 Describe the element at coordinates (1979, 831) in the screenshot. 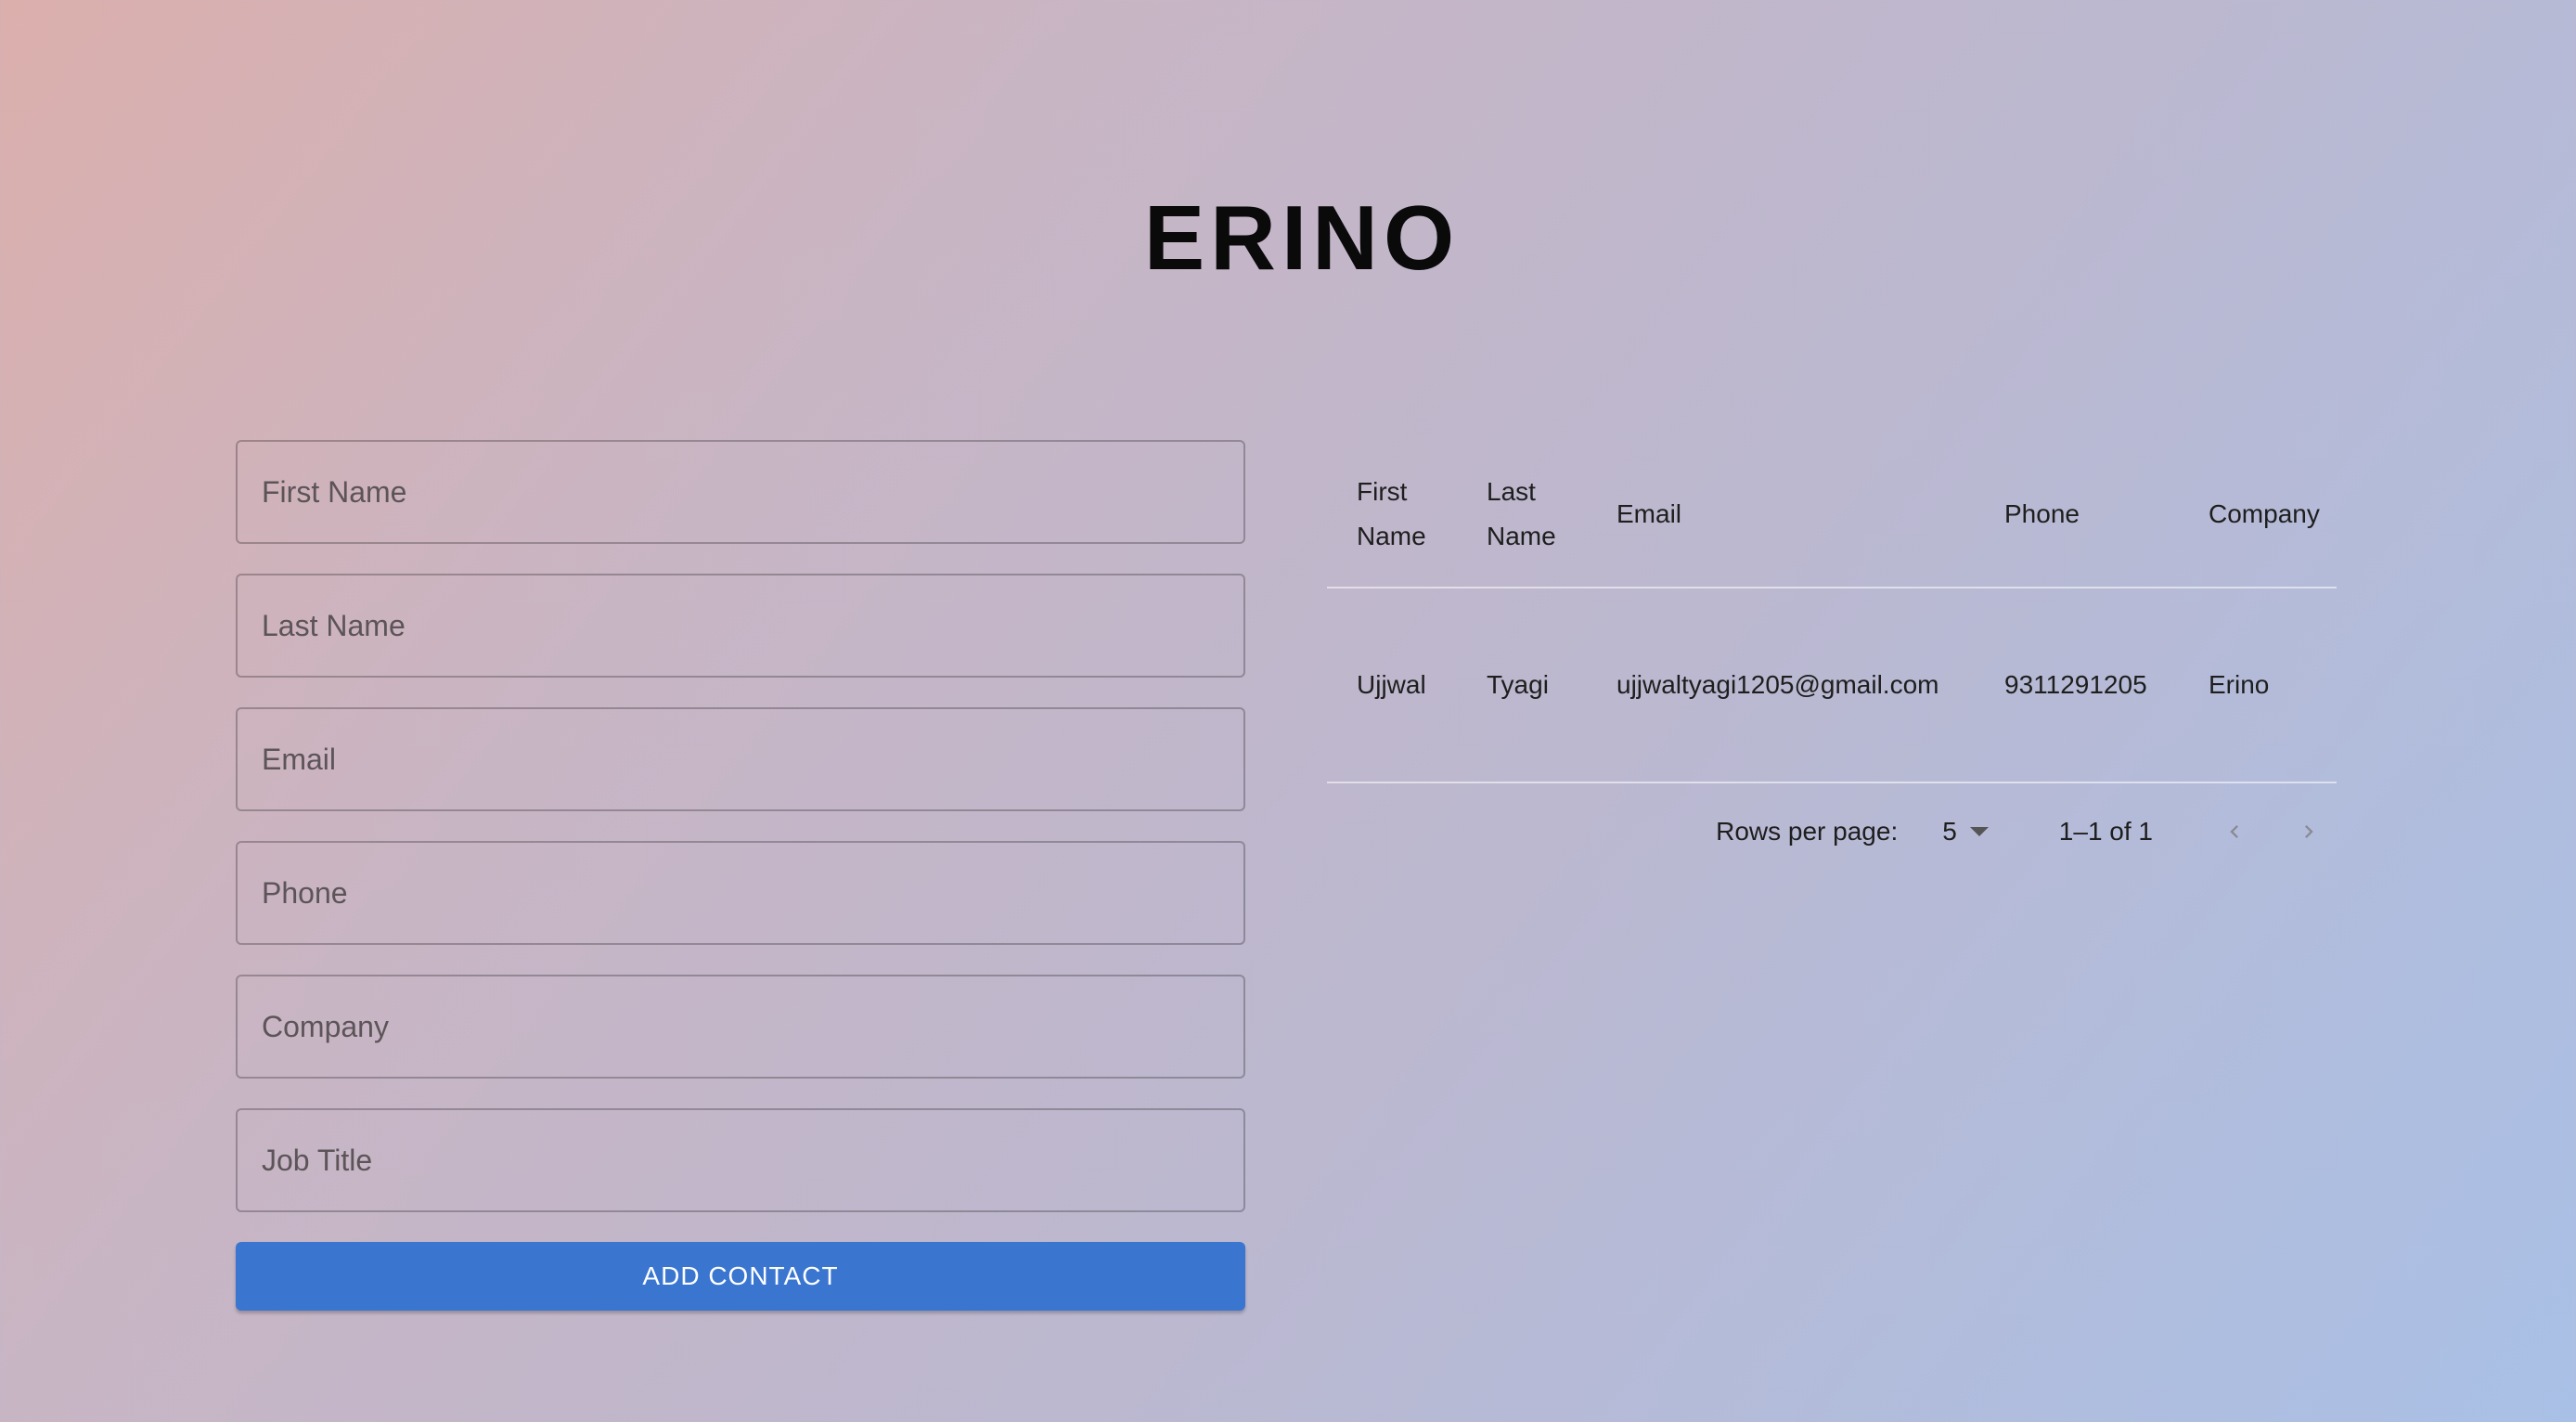

I see `caret-down-icon` at that location.